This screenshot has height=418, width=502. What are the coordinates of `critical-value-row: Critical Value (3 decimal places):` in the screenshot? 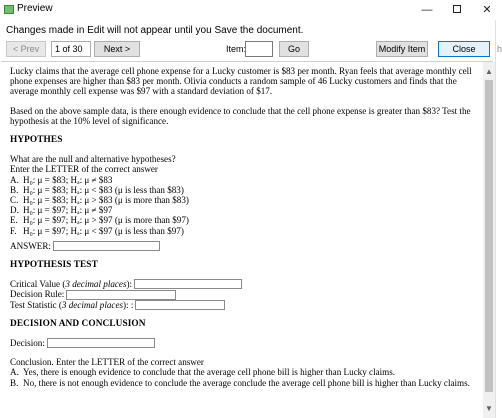 It's located at (243, 284).